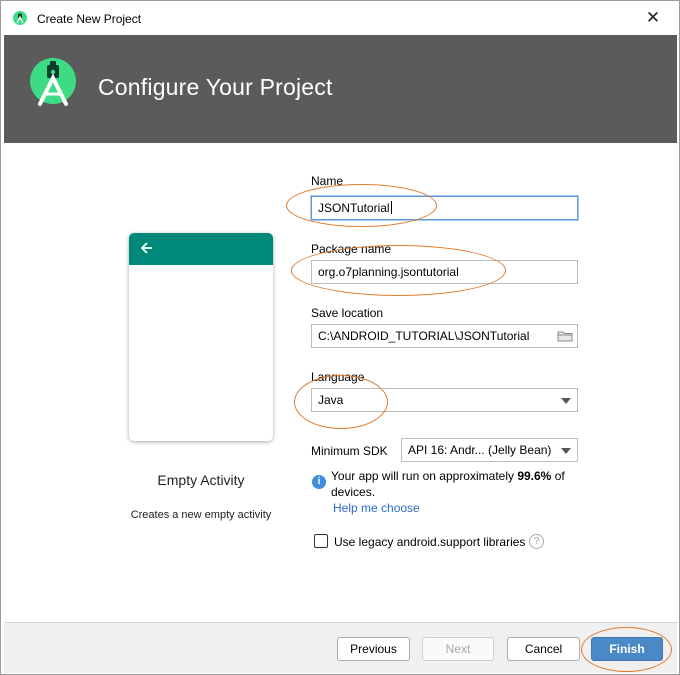 This screenshot has height=675, width=680. I want to click on save-location-label: Save location, so click(347, 313).